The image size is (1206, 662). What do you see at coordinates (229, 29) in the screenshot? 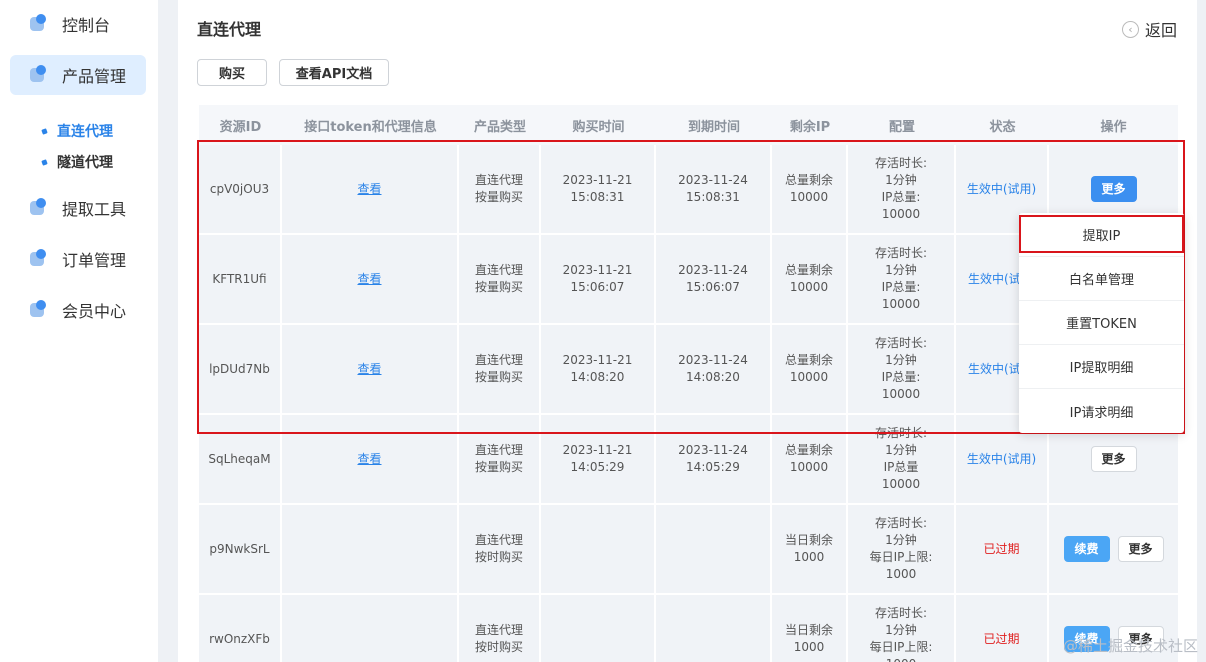
I see `page-title: 直连代理` at bounding box center [229, 29].